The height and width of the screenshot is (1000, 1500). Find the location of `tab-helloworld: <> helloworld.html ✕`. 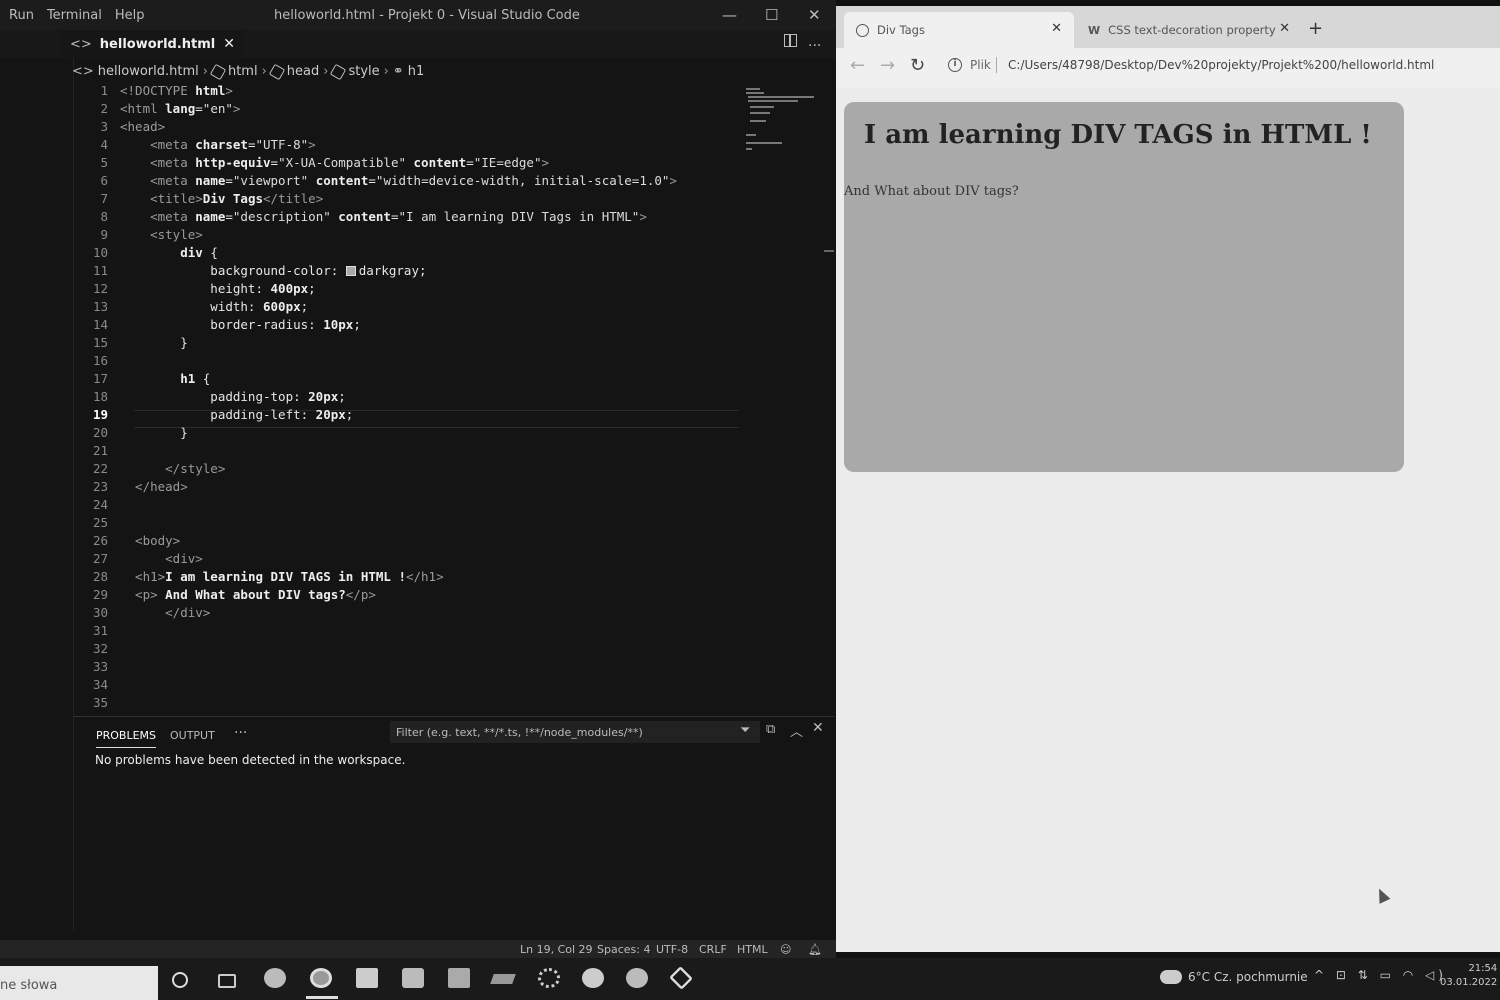

tab-helloworld: <> helloworld.html ✕ is located at coordinates (152, 44).